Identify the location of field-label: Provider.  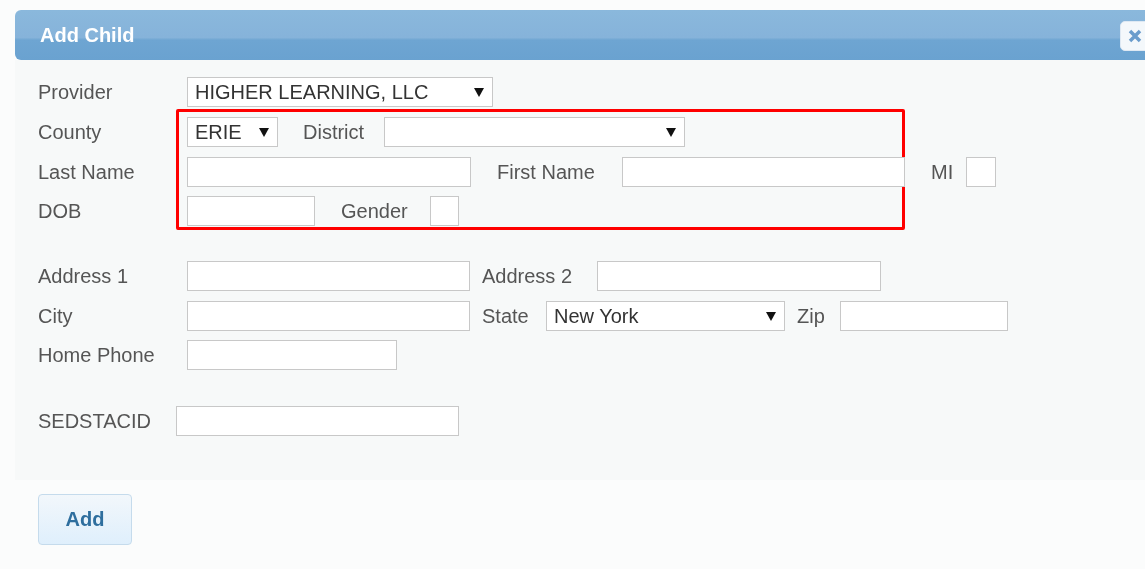
(76, 92).